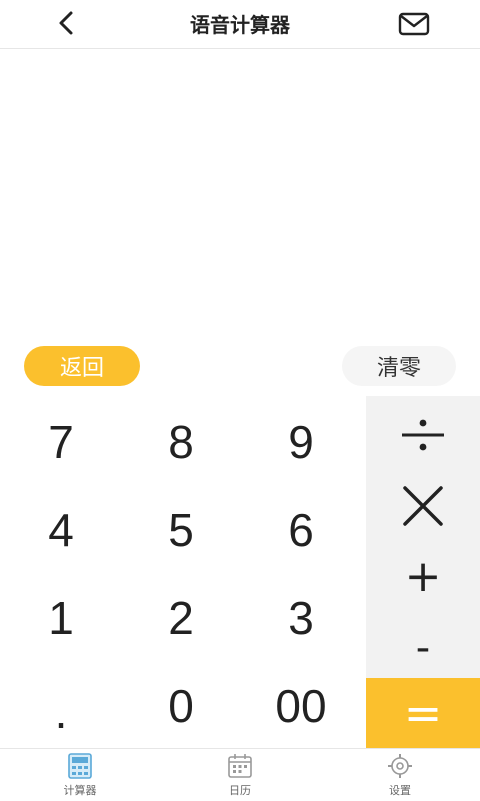 The width and height of the screenshot is (480, 801). What do you see at coordinates (181, 442) in the screenshot?
I see `key-8: 8` at bounding box center [181, 442].